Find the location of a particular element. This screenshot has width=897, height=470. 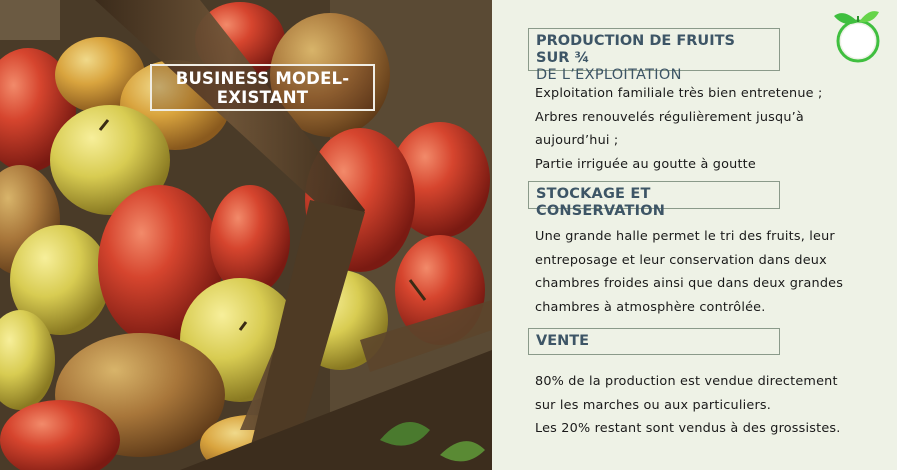

text-line: Arbres renouvelés régulièrement jusqu’à is located at coordinates (669, 117).